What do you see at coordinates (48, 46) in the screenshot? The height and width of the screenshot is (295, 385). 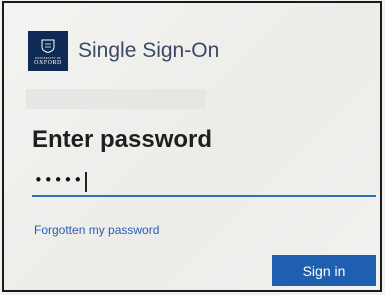 I see `crest-icon` at bounding box center [48, 46].